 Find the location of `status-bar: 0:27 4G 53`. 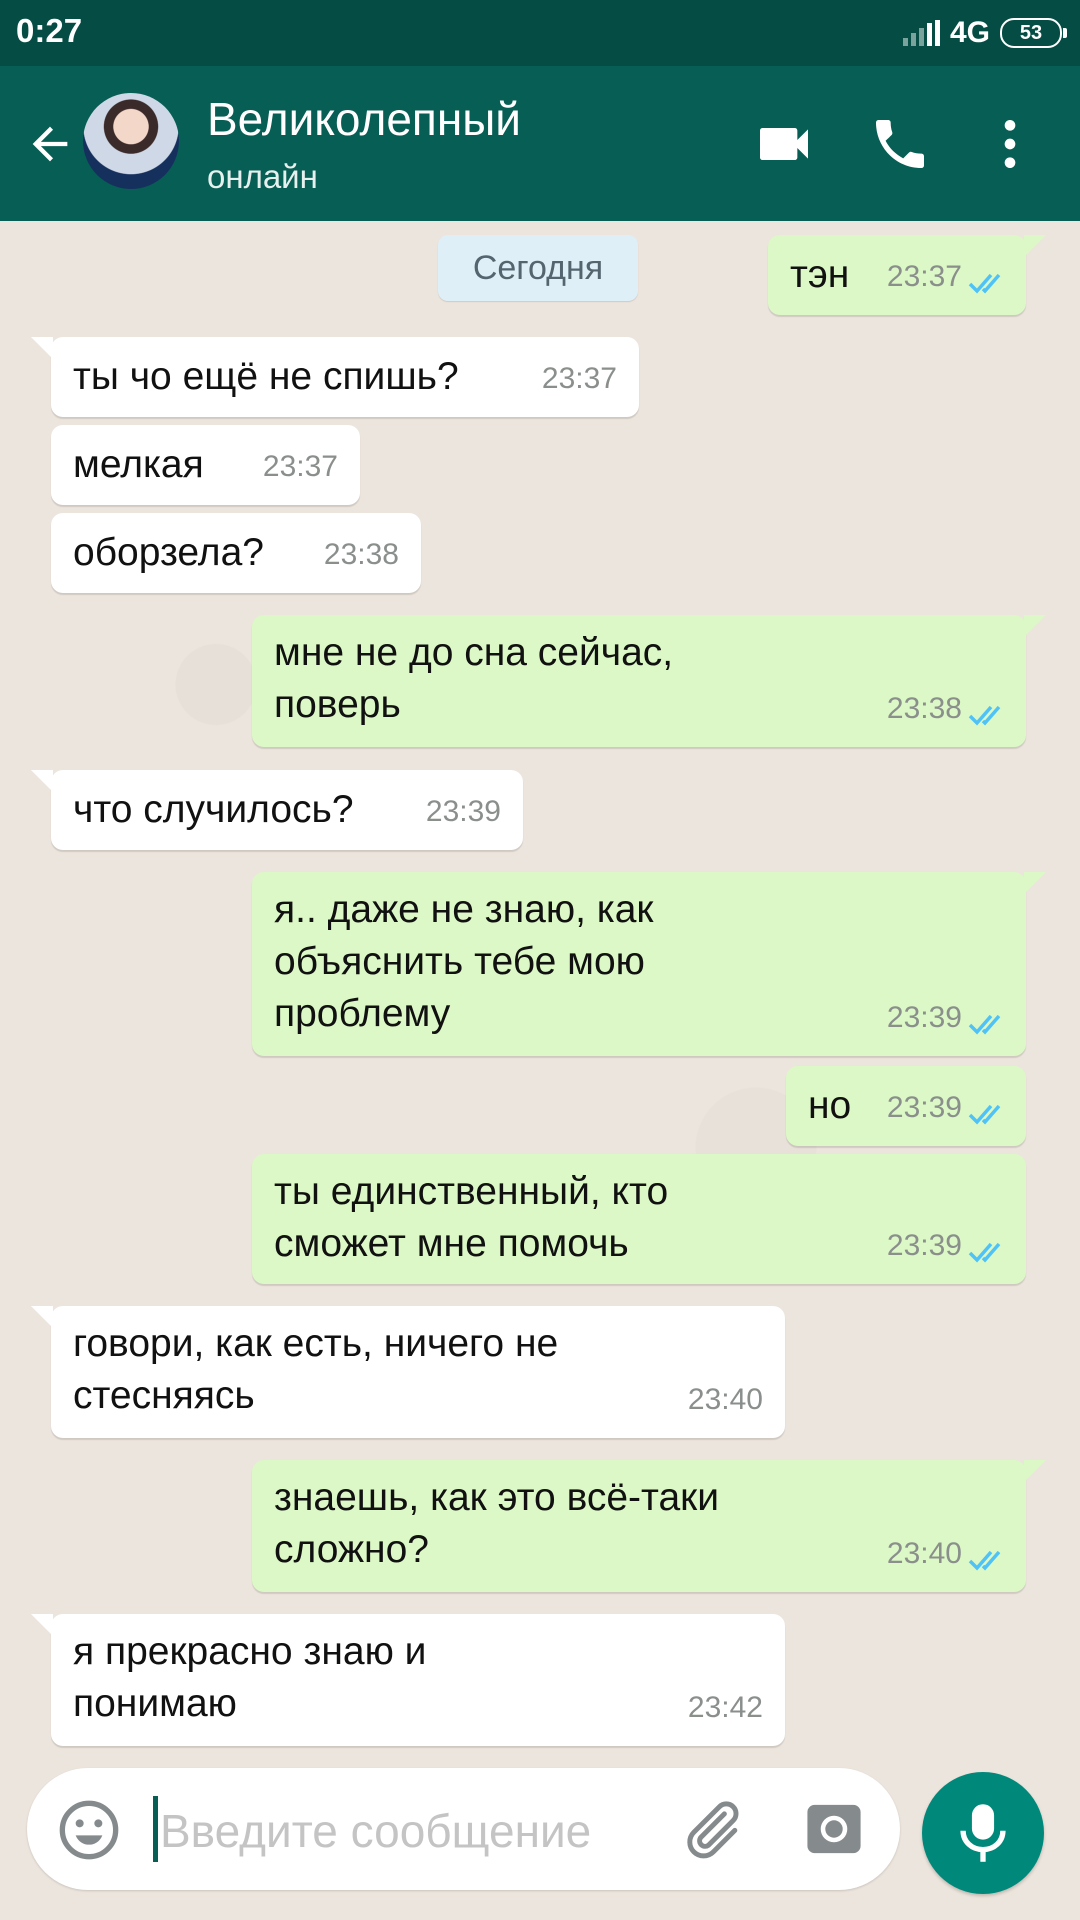

status-bar: 0:27 4G 53 is located at coordinates (540, 33).